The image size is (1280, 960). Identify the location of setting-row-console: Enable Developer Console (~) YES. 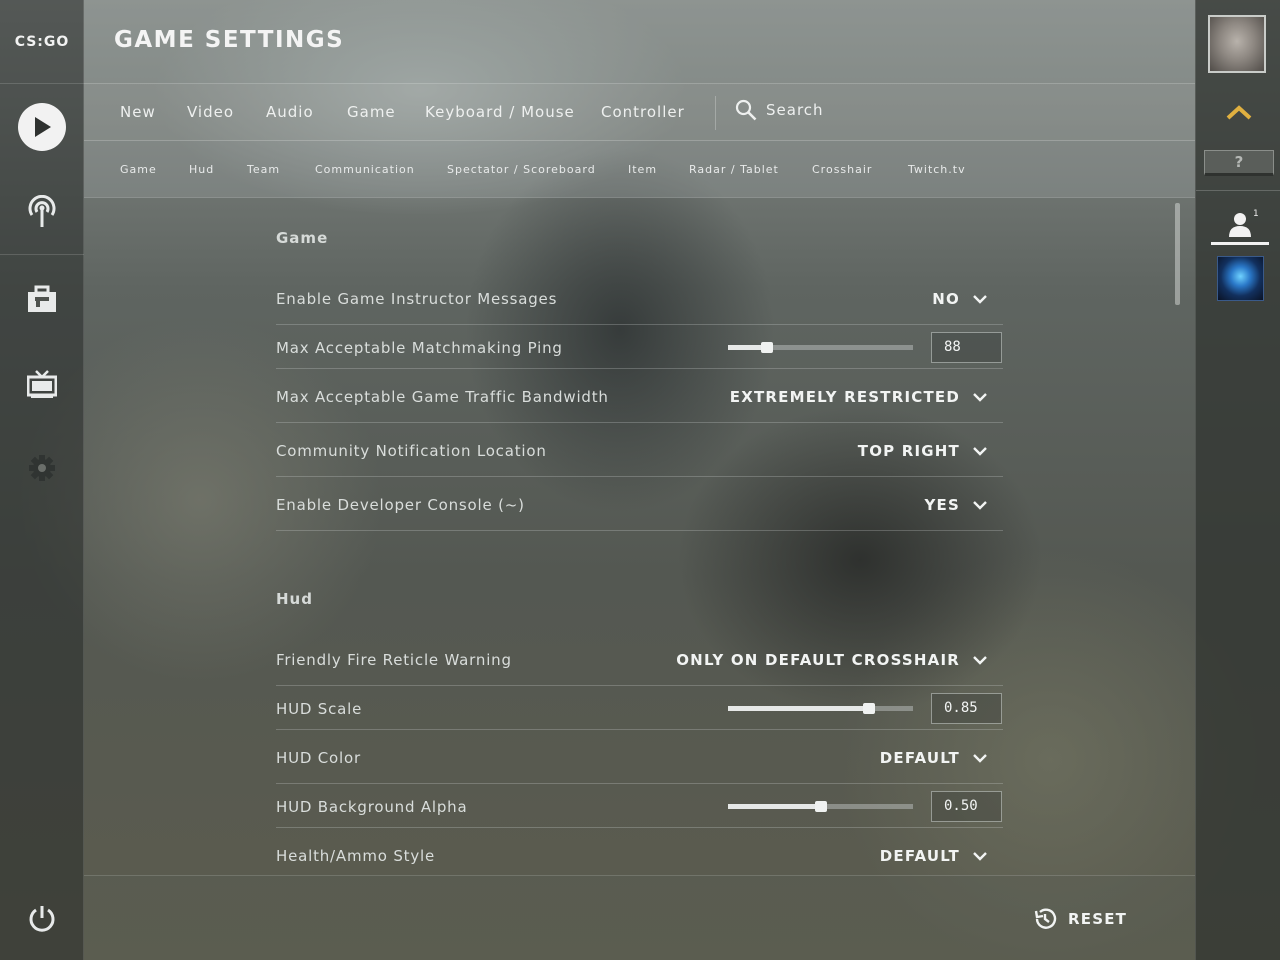
(639, 504).